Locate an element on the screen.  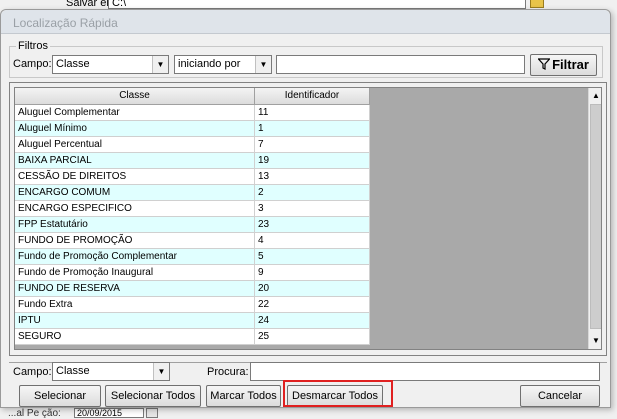
cell-classe: FPP Estatutário is located at coordinates (135, 225).